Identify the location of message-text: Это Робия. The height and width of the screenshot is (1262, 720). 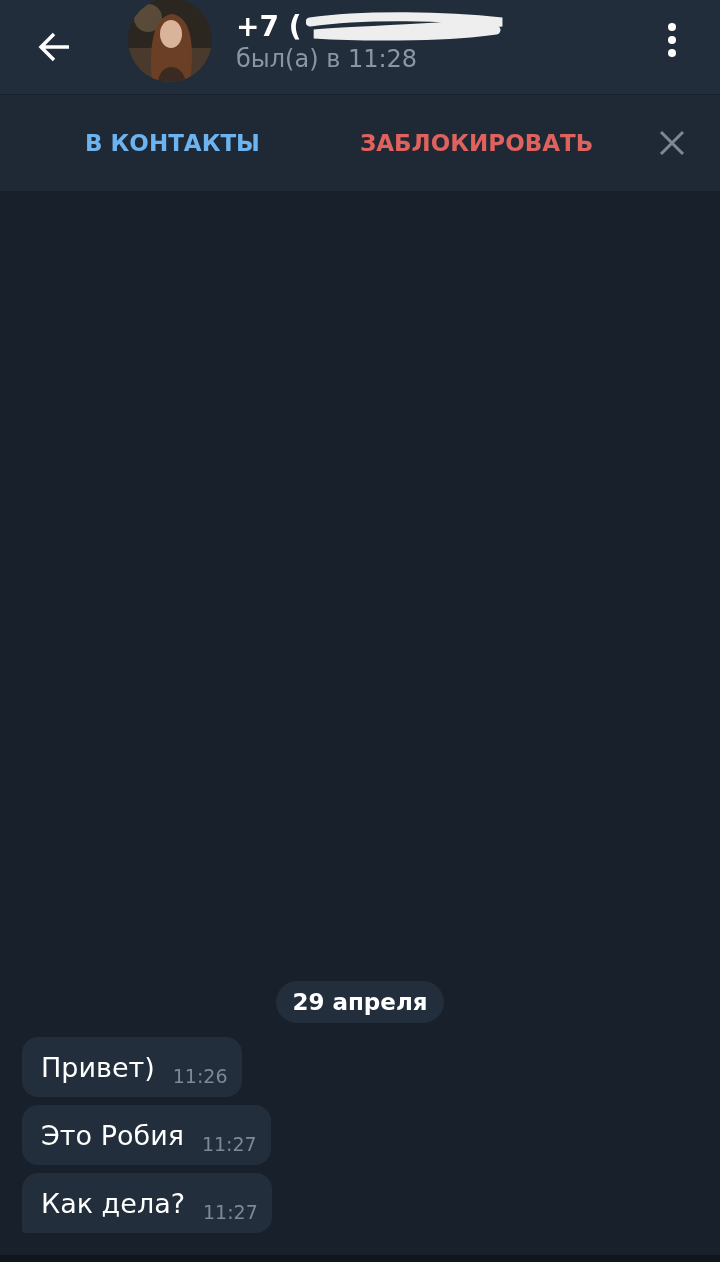
(112, 1136).